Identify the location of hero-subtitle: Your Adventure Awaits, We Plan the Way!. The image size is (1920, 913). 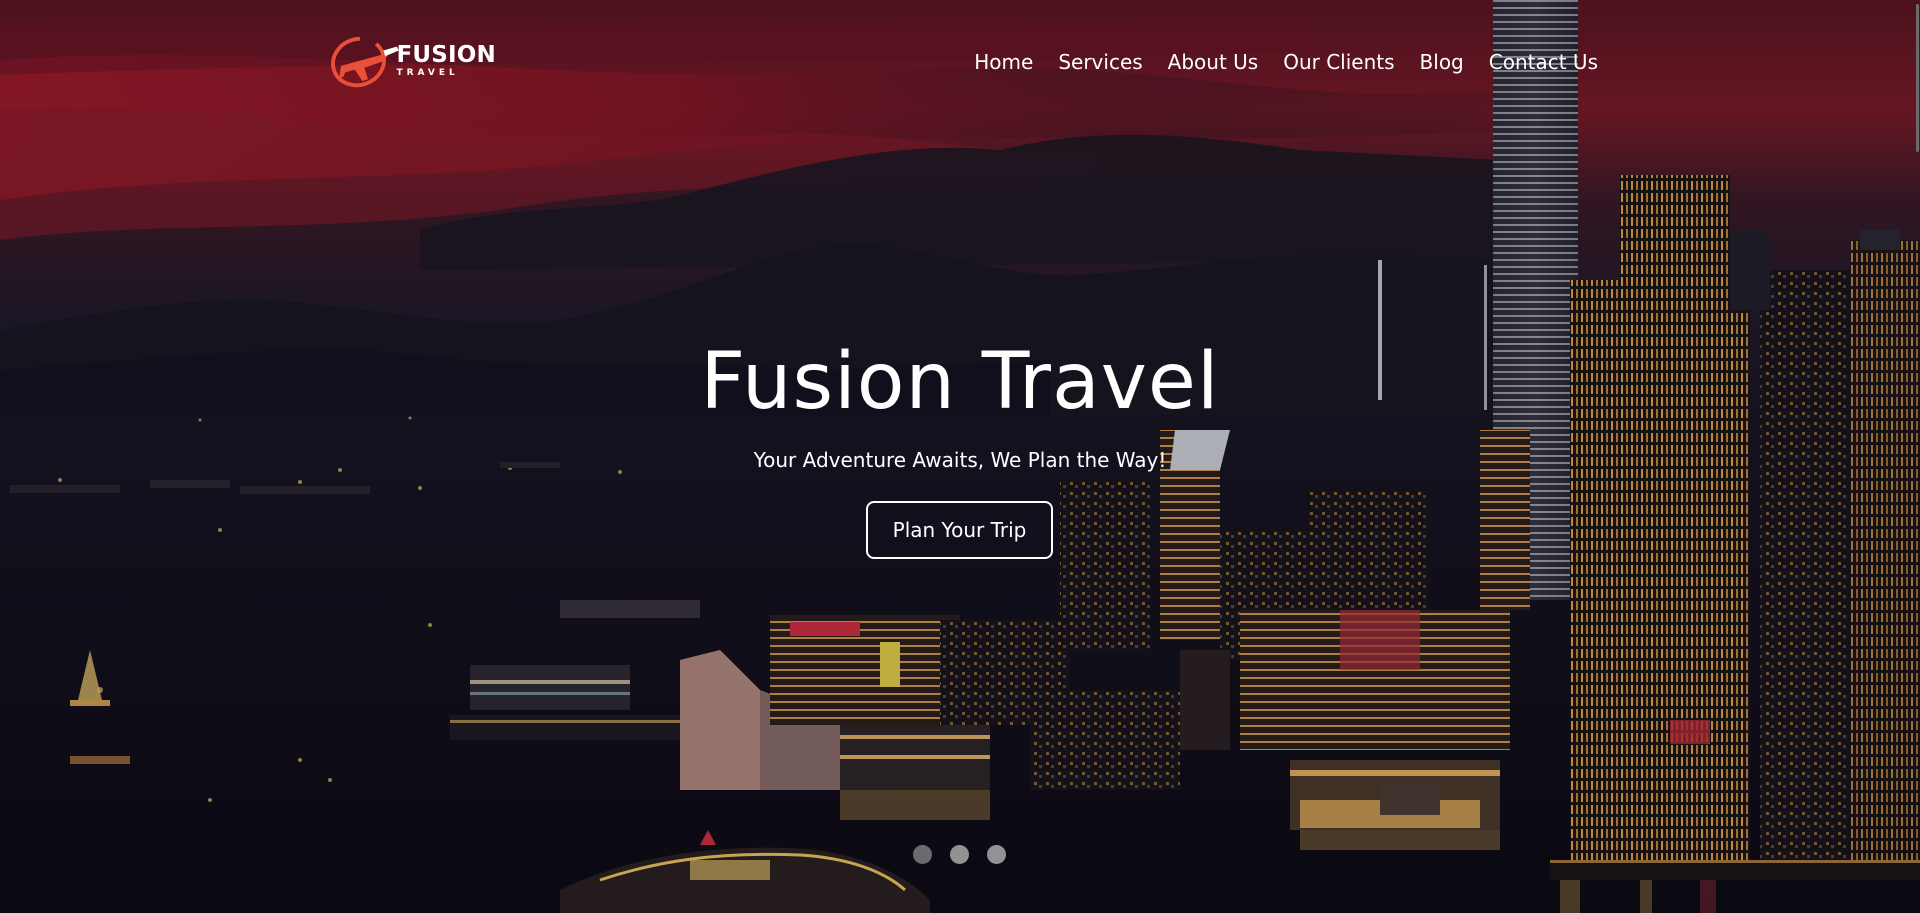
(960, 460).